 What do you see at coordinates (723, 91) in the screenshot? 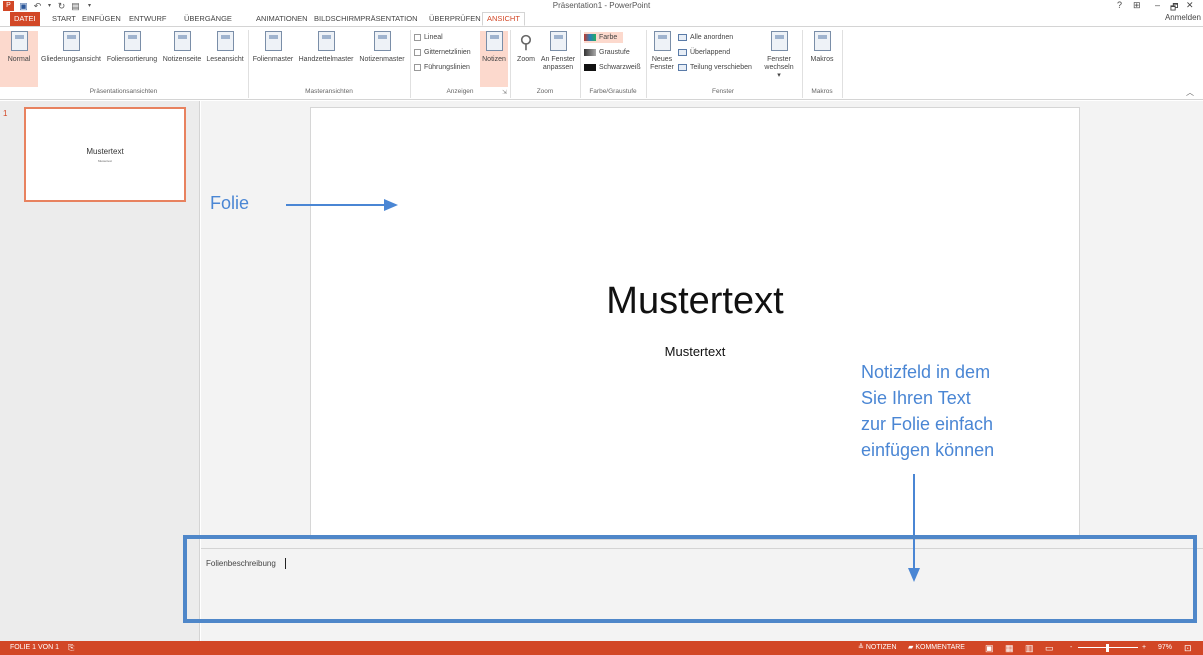
I see `group-label-window: Fenster` at bounding box center [723, 91].